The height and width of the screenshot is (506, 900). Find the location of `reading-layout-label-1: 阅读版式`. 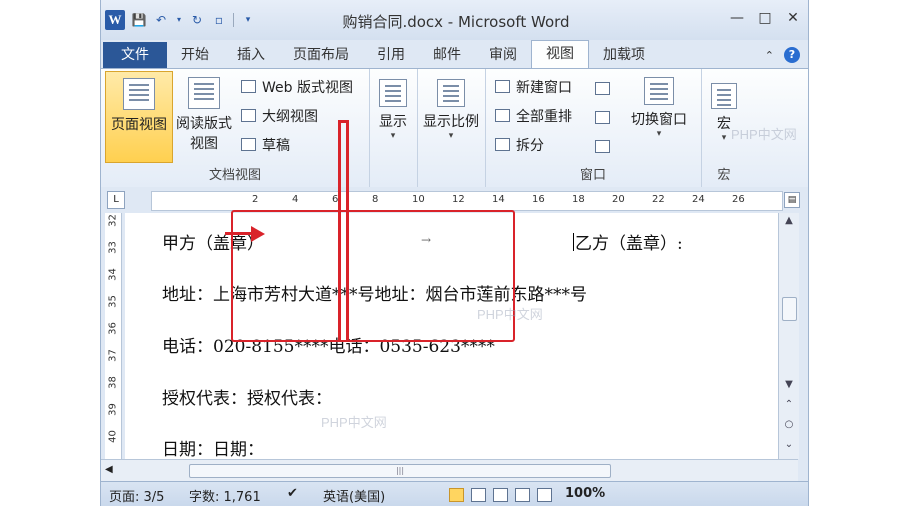

reading-layout-label-1: 阅读版式 is located at coordinates (204, 124).